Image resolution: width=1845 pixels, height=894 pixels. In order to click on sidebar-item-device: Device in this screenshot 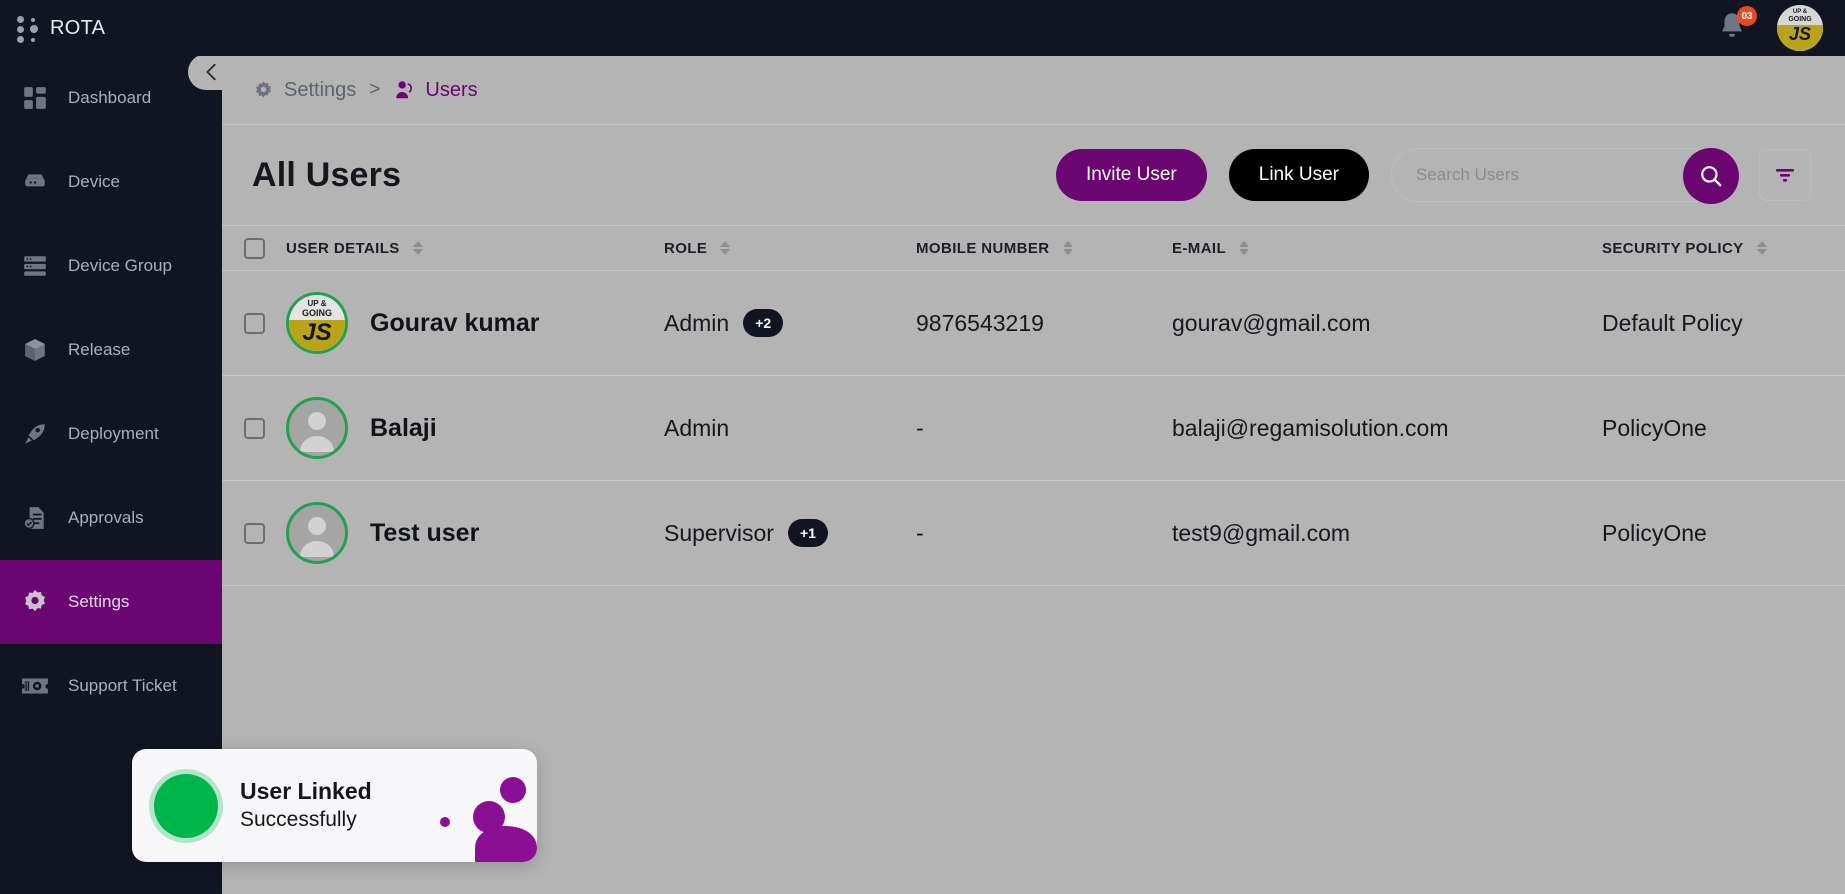, I will do `click(111, 182)`.